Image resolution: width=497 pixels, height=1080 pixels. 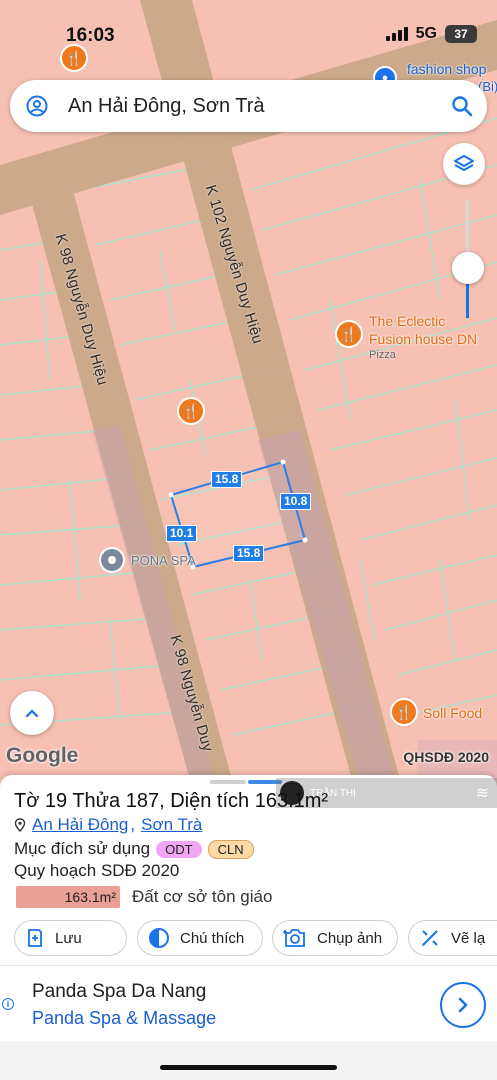 I want to click on save-label: Lưu, so click(x=68, y=938).